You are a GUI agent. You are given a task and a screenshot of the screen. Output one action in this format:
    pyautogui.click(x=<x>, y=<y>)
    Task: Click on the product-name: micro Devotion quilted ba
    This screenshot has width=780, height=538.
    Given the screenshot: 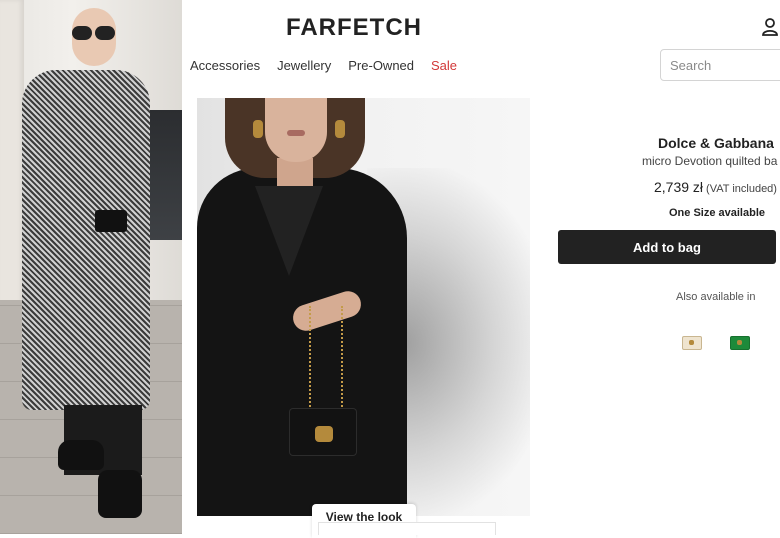 What is the action you would take?
    pyautogui.click(x=710, y=161)
    